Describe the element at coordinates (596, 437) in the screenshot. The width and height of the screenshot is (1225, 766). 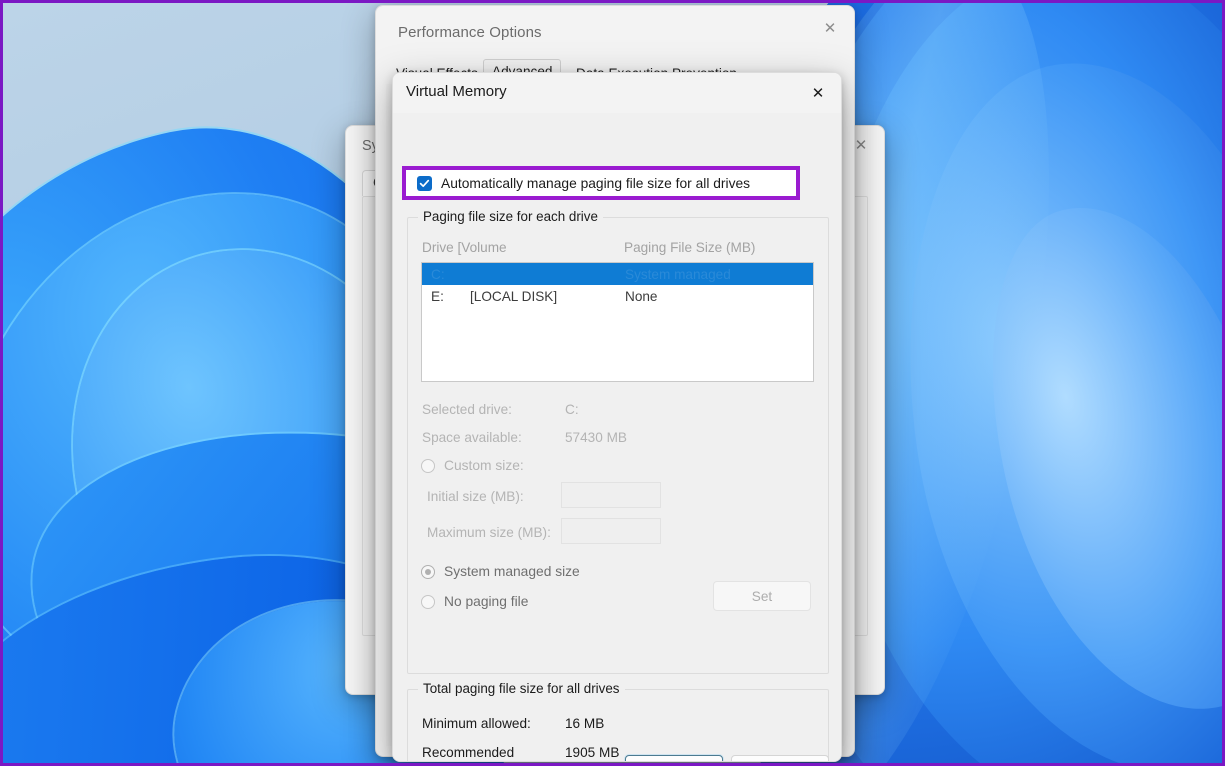
I see `space-available-value: 57430 MB` at that location.